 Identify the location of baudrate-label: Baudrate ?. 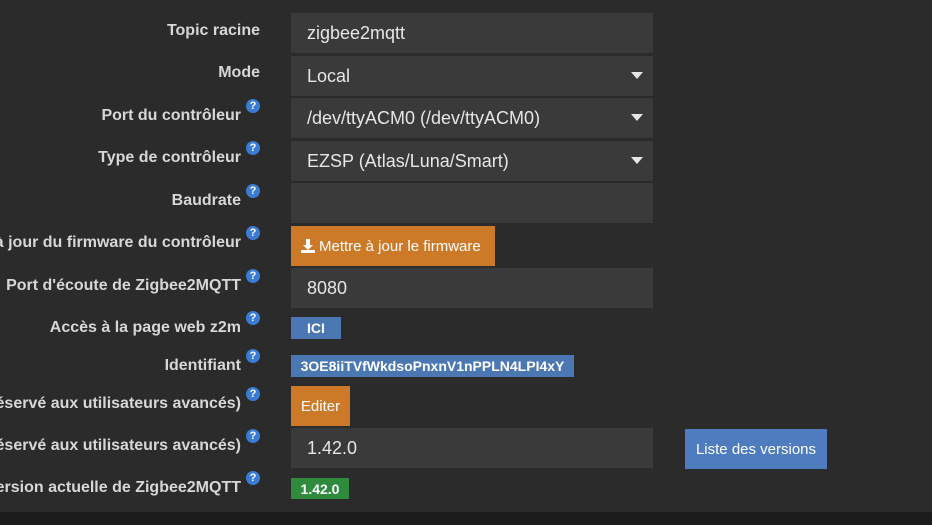
(216, 197).